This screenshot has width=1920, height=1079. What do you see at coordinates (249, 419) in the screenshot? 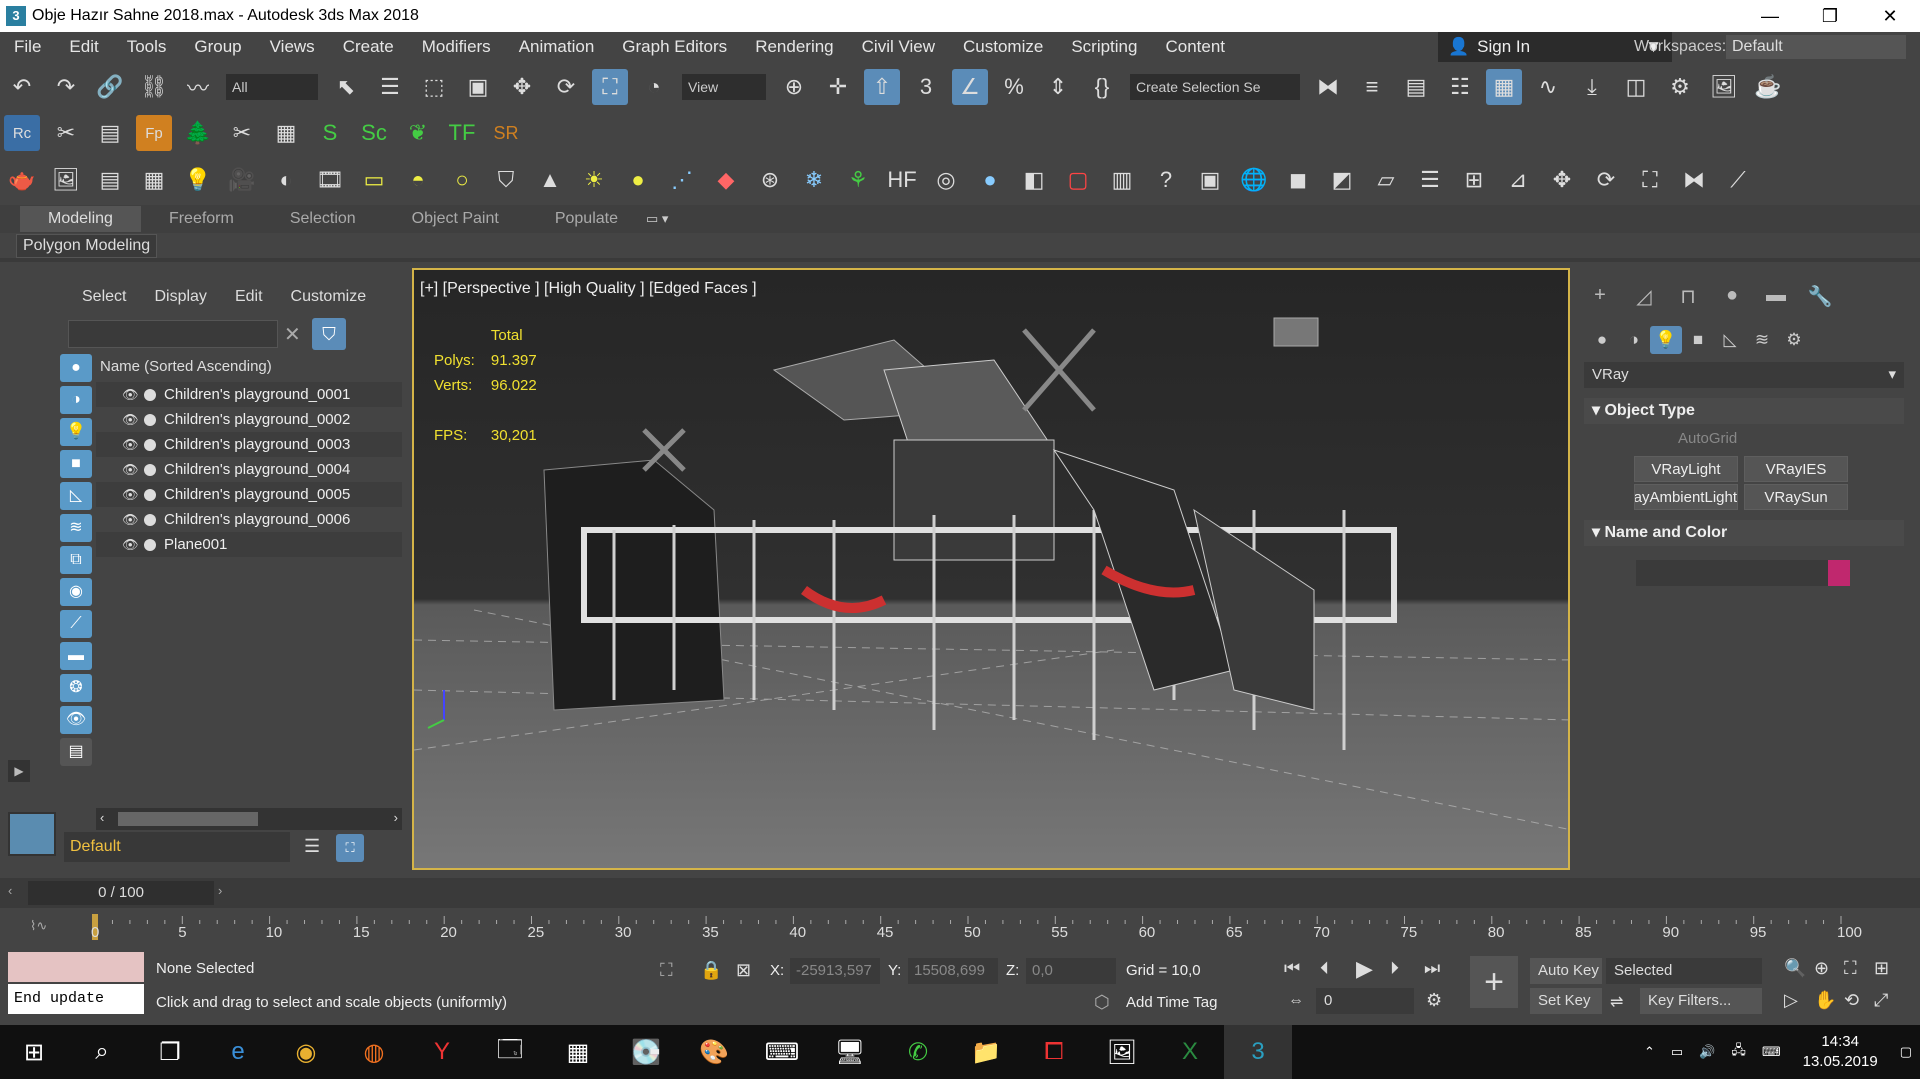
I see `list-item: 👁 Children's playground_0002` at bounding box center [249, 419].